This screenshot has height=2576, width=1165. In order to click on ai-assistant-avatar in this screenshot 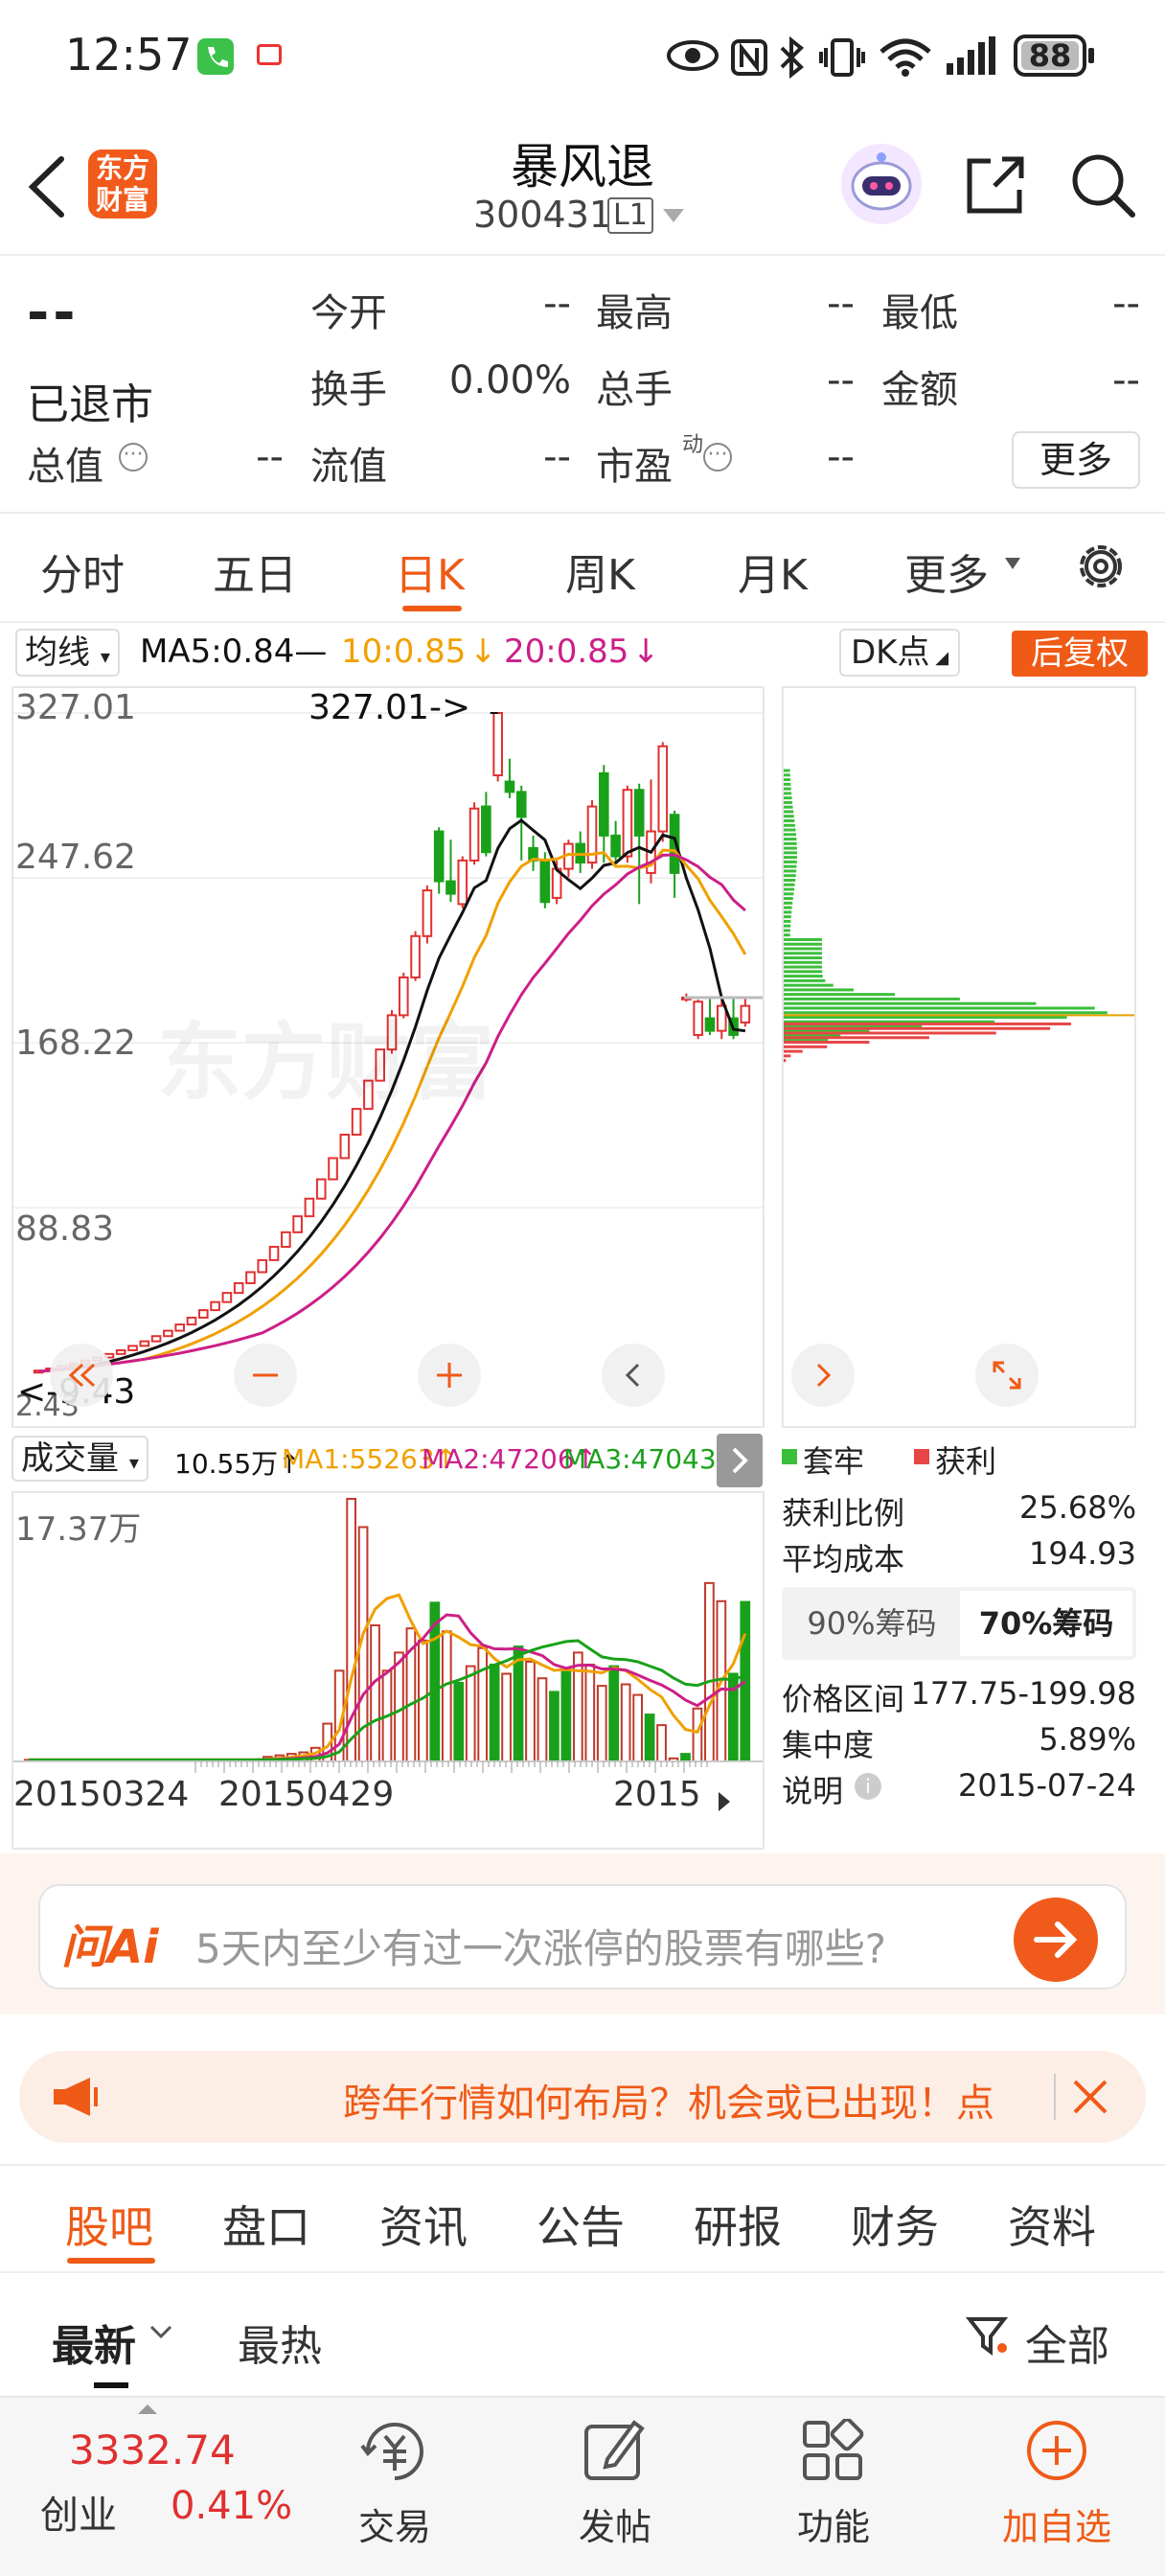, I will do `click(881, 184)`.